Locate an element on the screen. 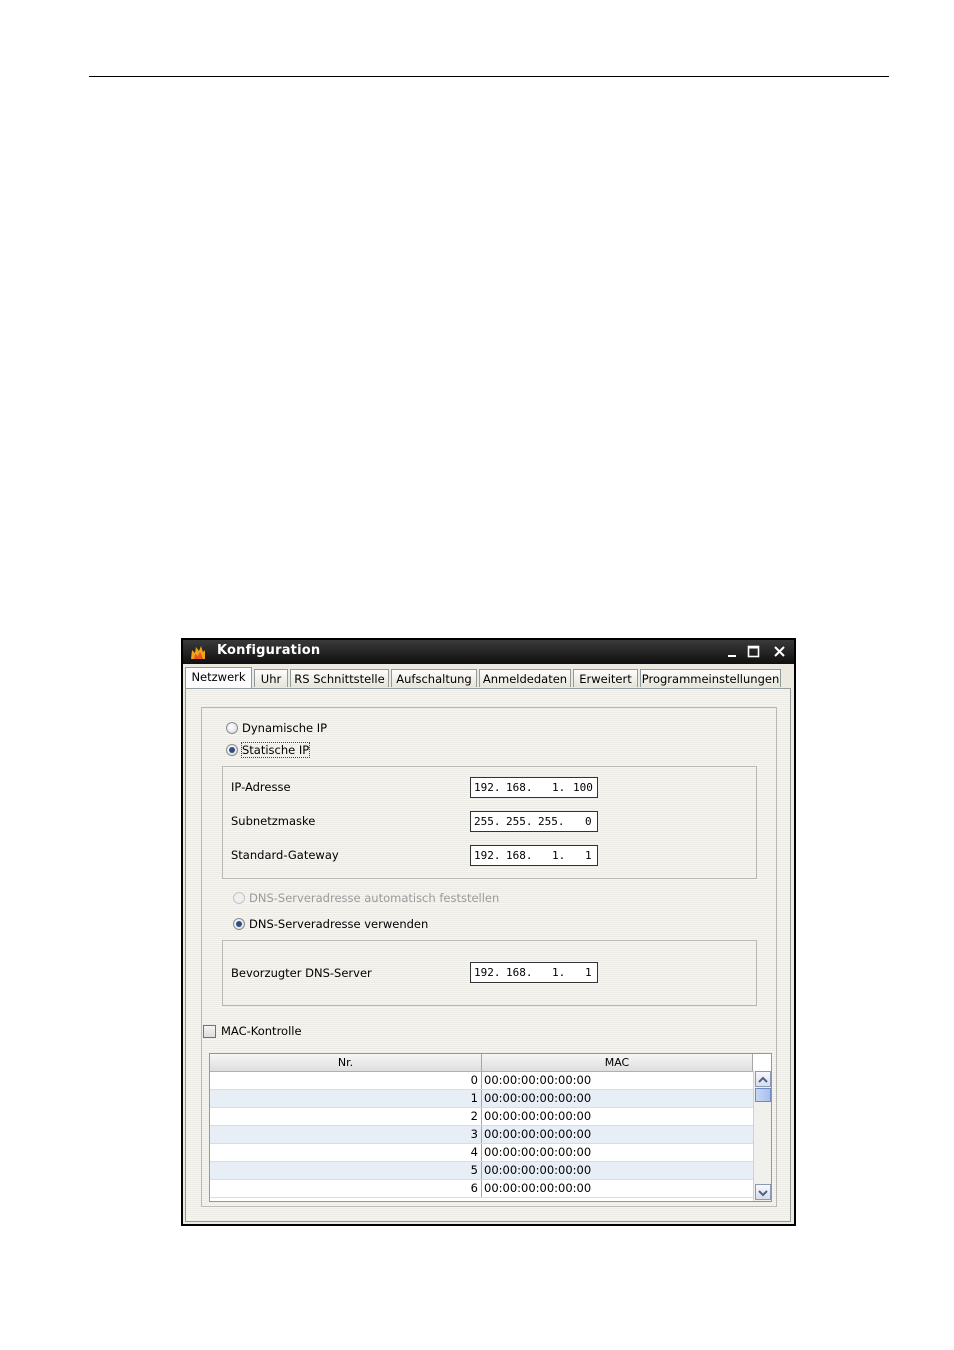  gateway-field: 192. 168. 1. 1 is located at coordinates (534, 855).